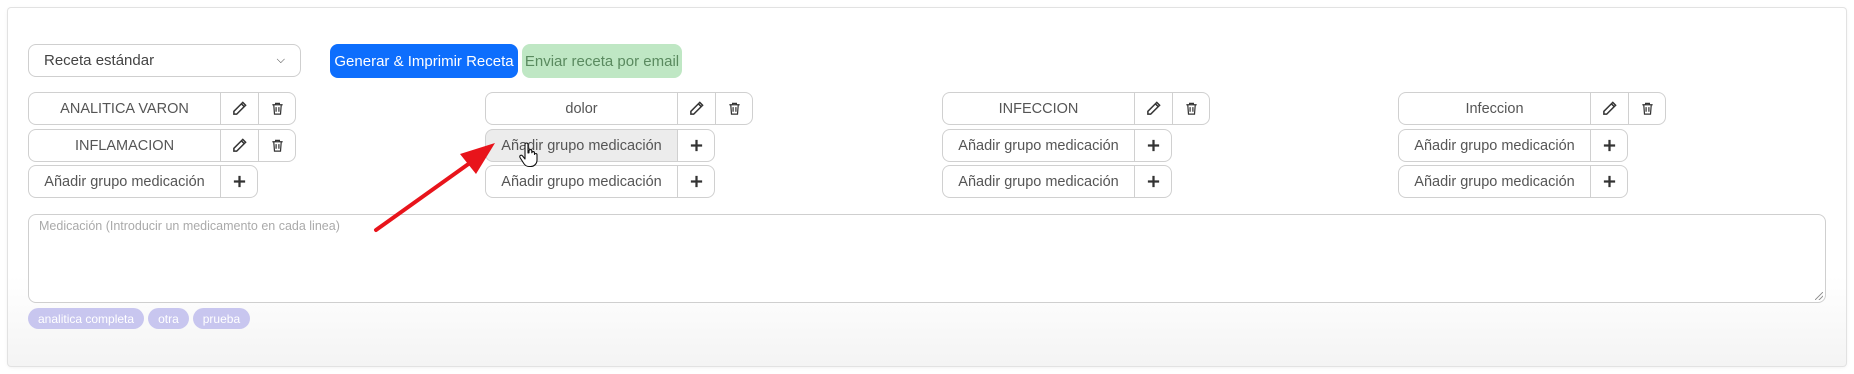 This screenshot has height=374, width=1854. Describe the element at coordinates (86, 318) in the screenshot. I see `tag-analitica-completa: analitica completa` at that location.